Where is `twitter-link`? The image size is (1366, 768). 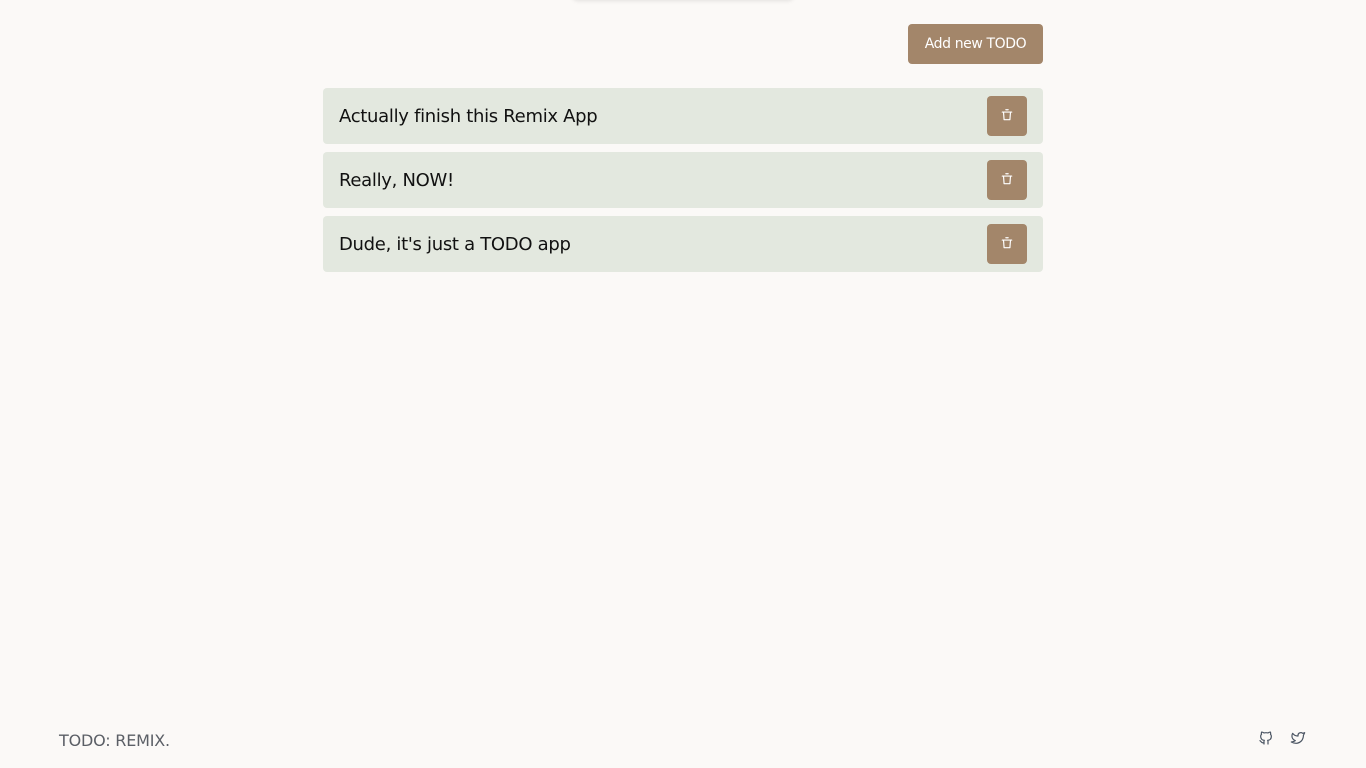 twitter-link is located at coordinates (1298, 740).